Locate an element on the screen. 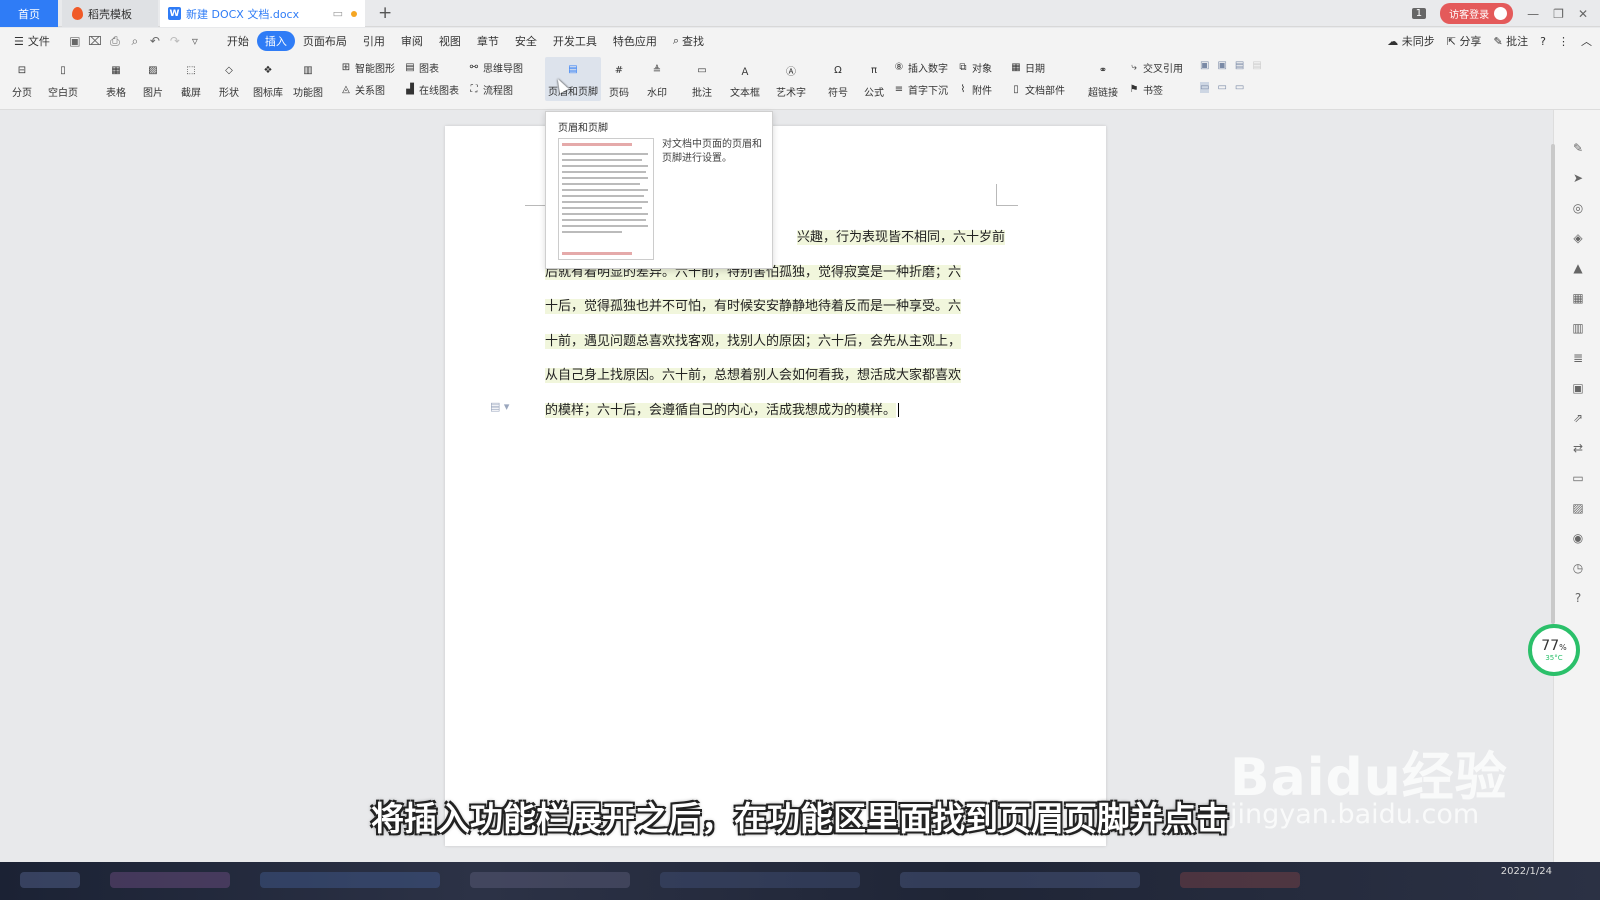  page-number-button: # 页码 is located at coordinates (619, 79).